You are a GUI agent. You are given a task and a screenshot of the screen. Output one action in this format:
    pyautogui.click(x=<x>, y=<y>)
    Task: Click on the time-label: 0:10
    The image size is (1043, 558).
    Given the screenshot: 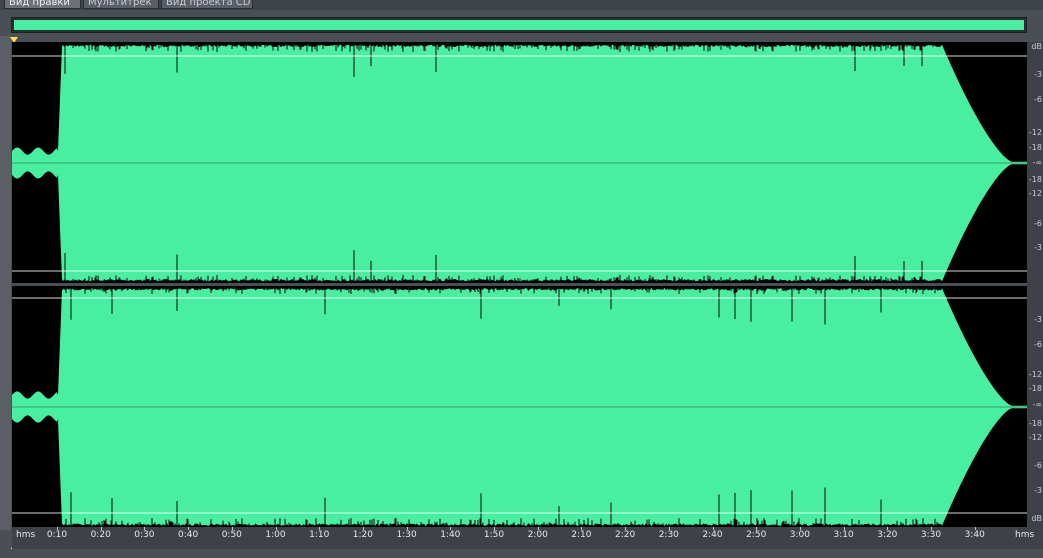 What is the action you would take?
    pyautogui.click(x=57, y=535)
    